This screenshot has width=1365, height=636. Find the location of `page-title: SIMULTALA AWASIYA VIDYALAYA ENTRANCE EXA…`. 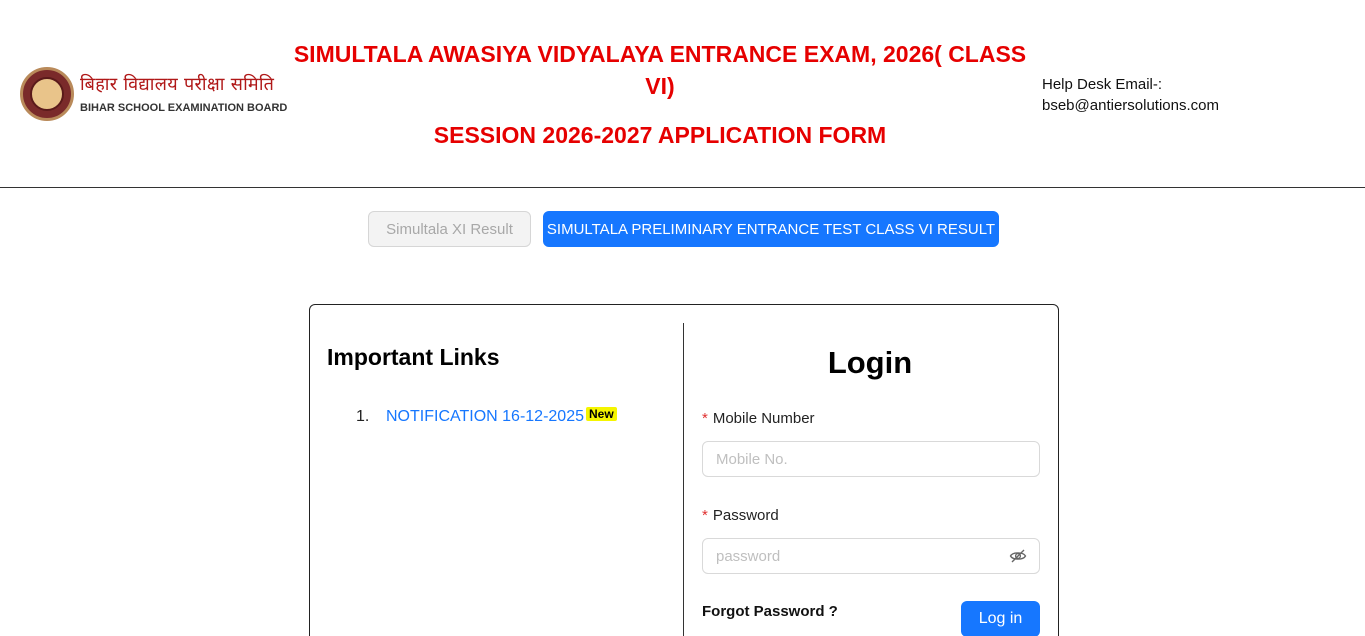

page-title: SIMULTALA AWASIYA VIDYALAYA ENTRANCE EXA… is located at coordinates (660, 70).